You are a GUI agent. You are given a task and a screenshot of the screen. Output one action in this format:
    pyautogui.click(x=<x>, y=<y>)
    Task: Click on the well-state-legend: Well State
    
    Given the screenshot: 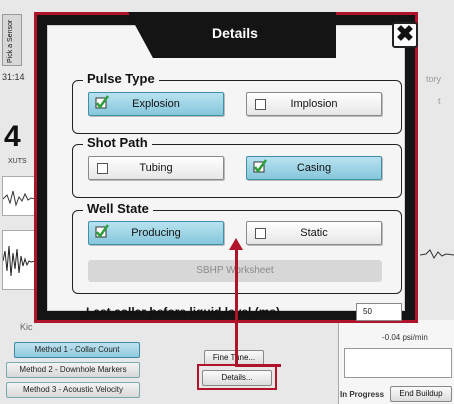 What is the action you would take?
    pyautogui.click(x=118, y=208)
    